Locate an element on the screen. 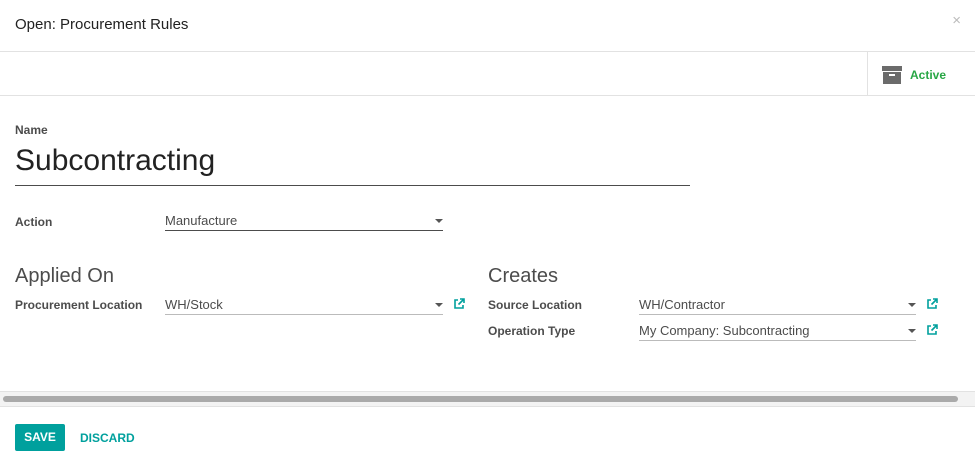  action-label: Action is located at coordinates (34, 222).